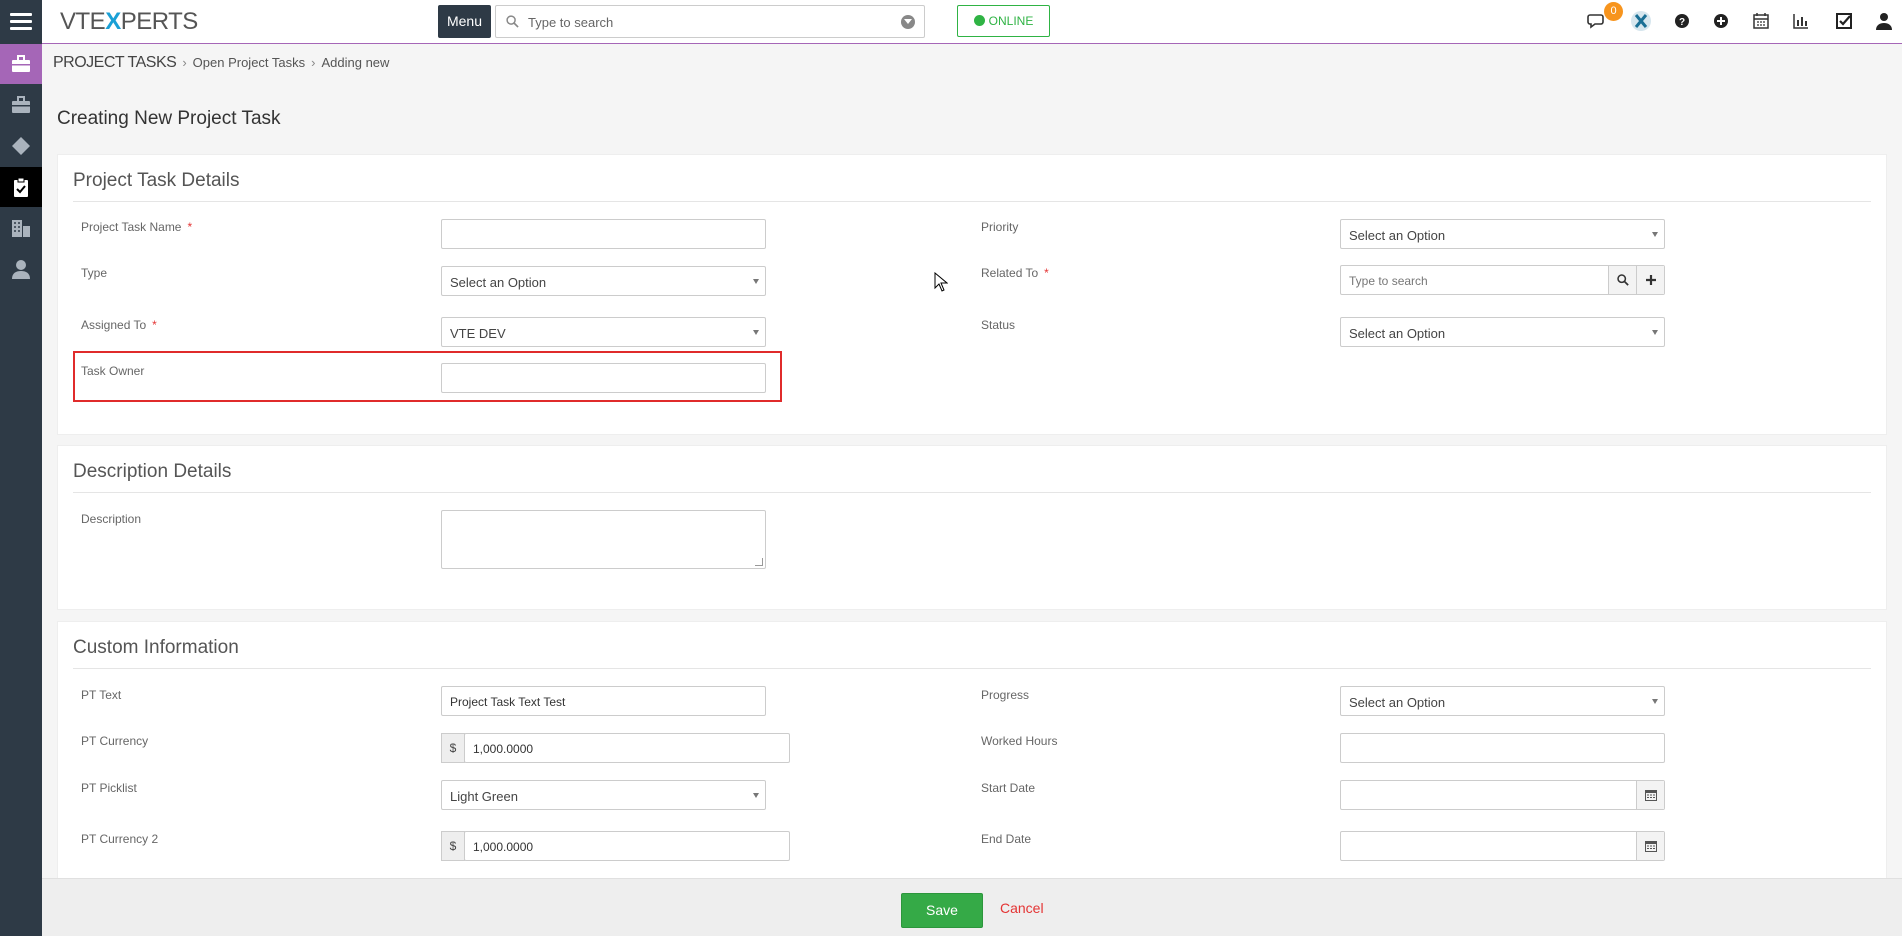 This screenshot has width=1902, height=936. I want to click on task-owner-input, so click(603, 378).